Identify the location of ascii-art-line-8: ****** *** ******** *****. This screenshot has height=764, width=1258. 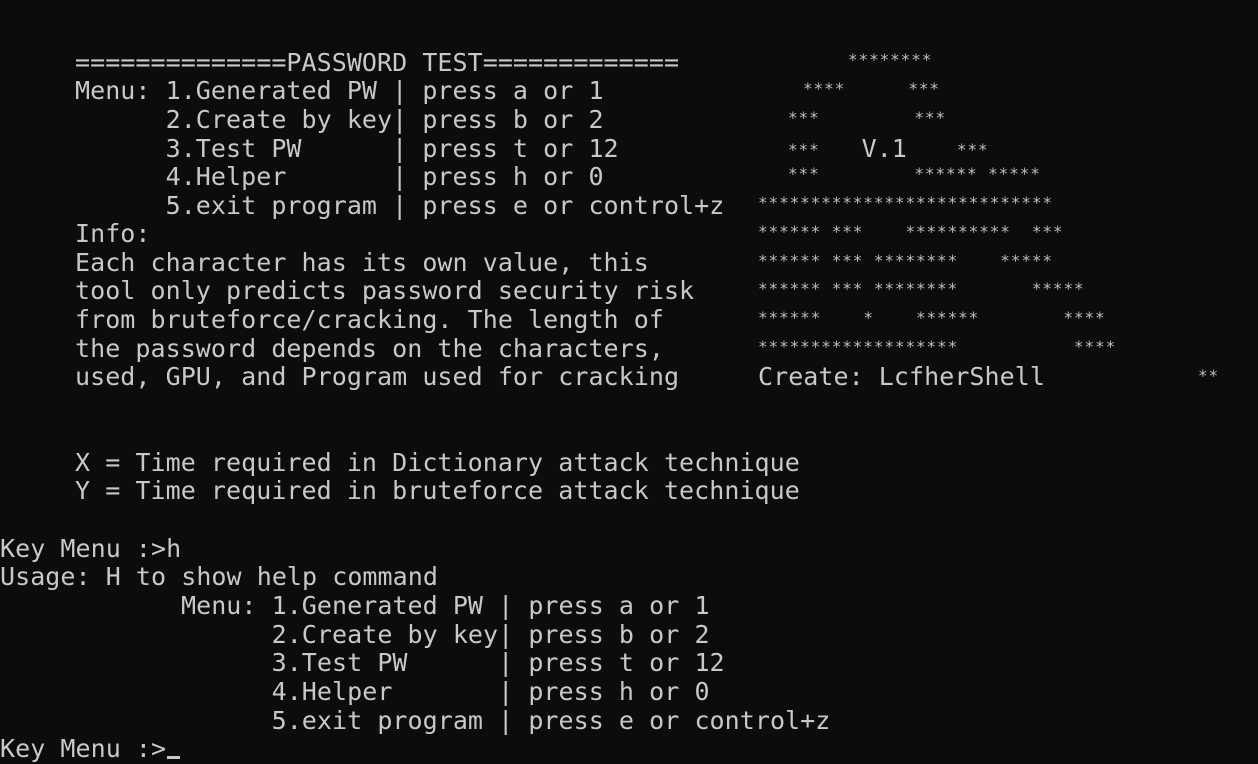
(905, 260).